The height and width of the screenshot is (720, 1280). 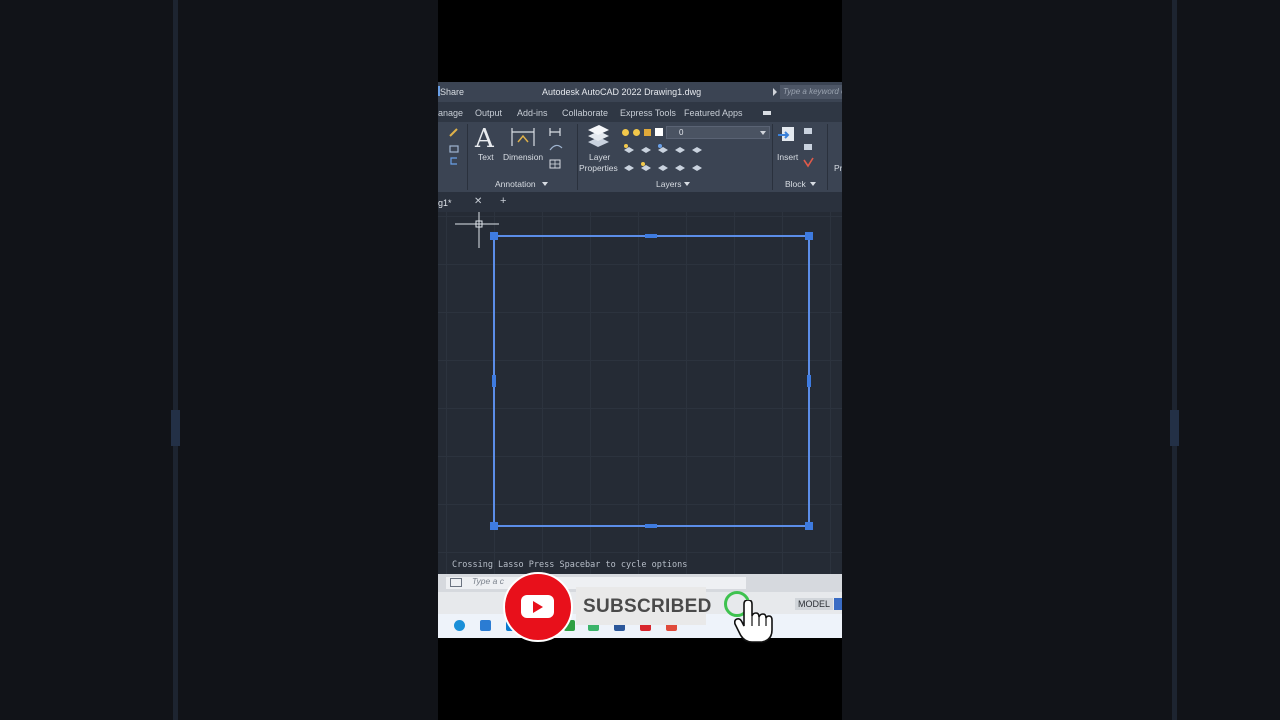 What do you see at coordinates (445, 203) in the screenshot?
I see `document-tab-drawing1: g1*` at bounding box center [445, 203].